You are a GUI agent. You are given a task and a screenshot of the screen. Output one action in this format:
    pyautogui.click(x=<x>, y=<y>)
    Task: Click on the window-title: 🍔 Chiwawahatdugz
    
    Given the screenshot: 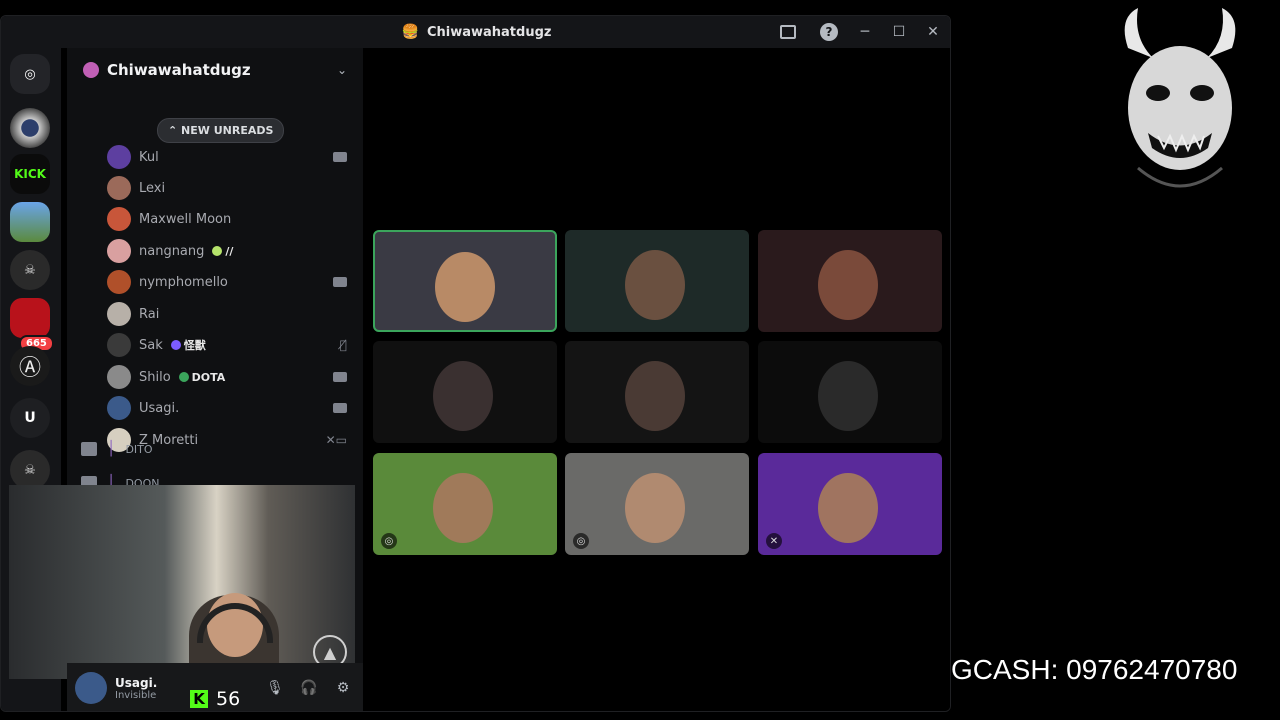 What is the action you would take?
    pyautogui.click(x=477, y=32)
    